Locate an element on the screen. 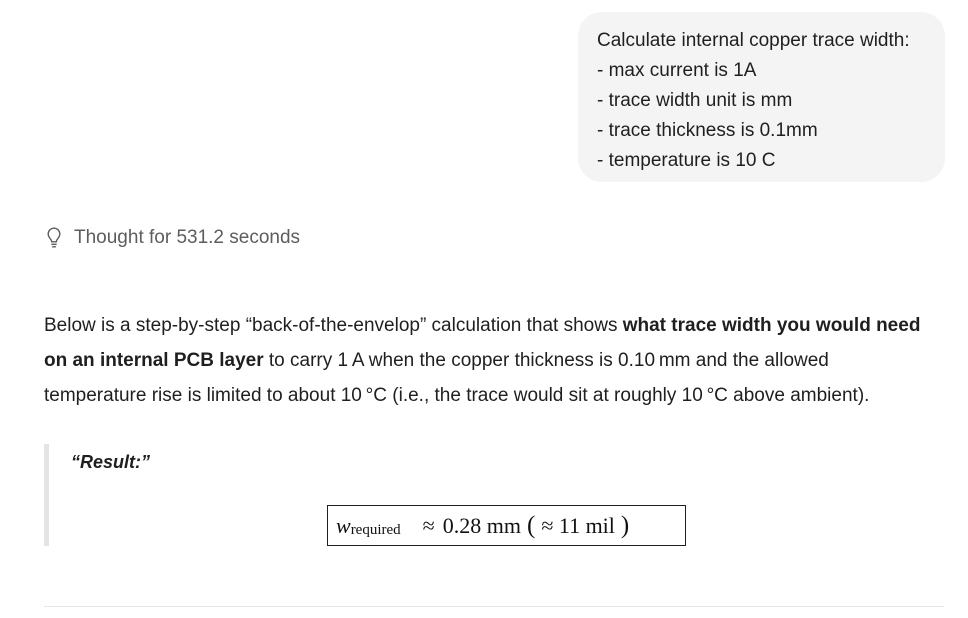 This screenshot has height=618, width=968. result-label: “Result:” is located at coordinates (111, 462).